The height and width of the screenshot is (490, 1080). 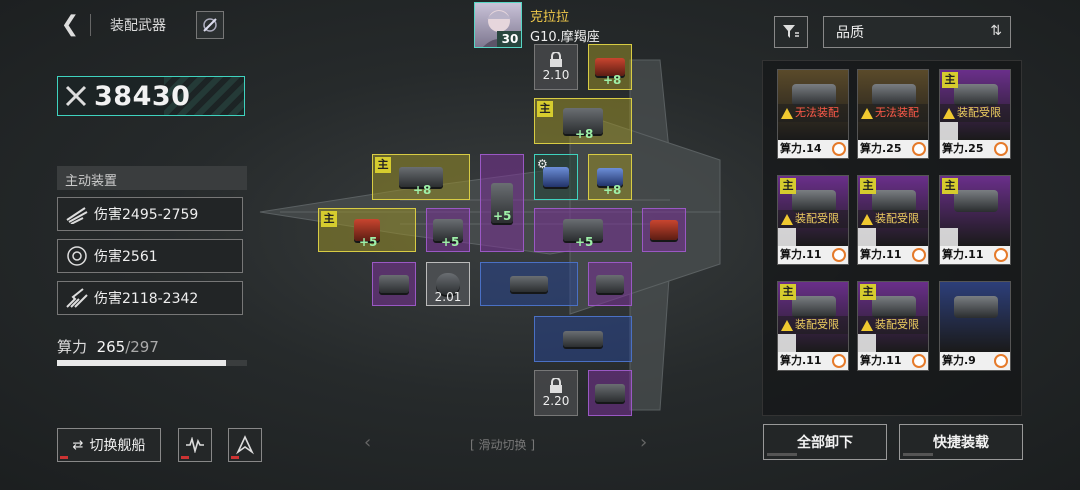 I want to click on weapon-card: 算力.9, so click(x=975, y=326).